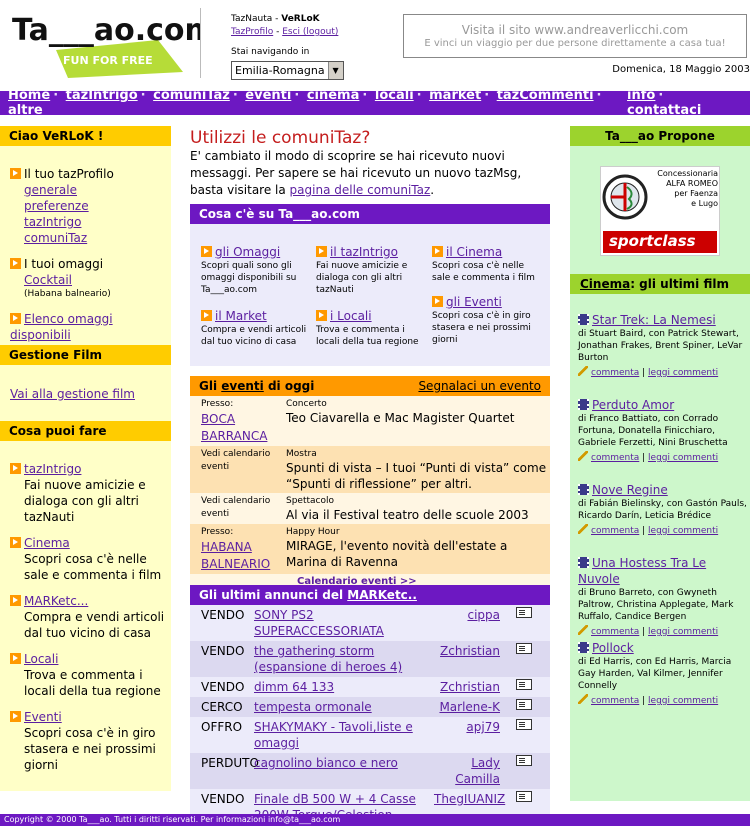 The height and width of the screenshot is (826, 750). Describe the element at coordinates (654, 320) in the screenshot. I see `film-title-link: Star Trek: La Nemesi` at that location.